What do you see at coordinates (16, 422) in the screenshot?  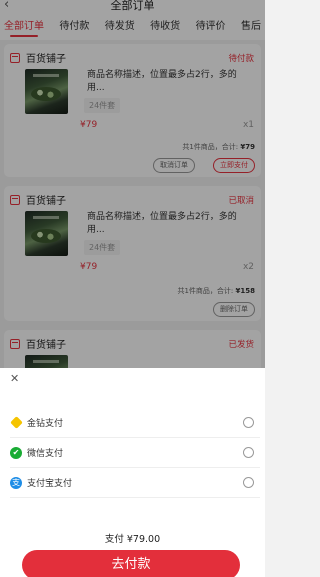 I see `diamond-icon` at bounding box center [16, 422].